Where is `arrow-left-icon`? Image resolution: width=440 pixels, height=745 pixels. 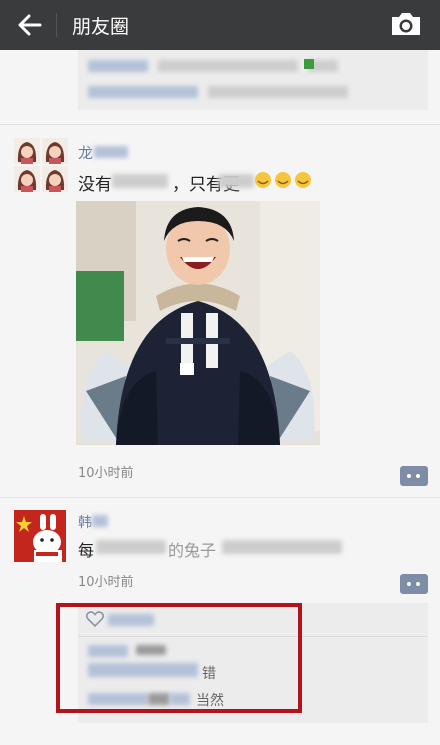
arrow-left-icon is located at coordinates (30, 25).